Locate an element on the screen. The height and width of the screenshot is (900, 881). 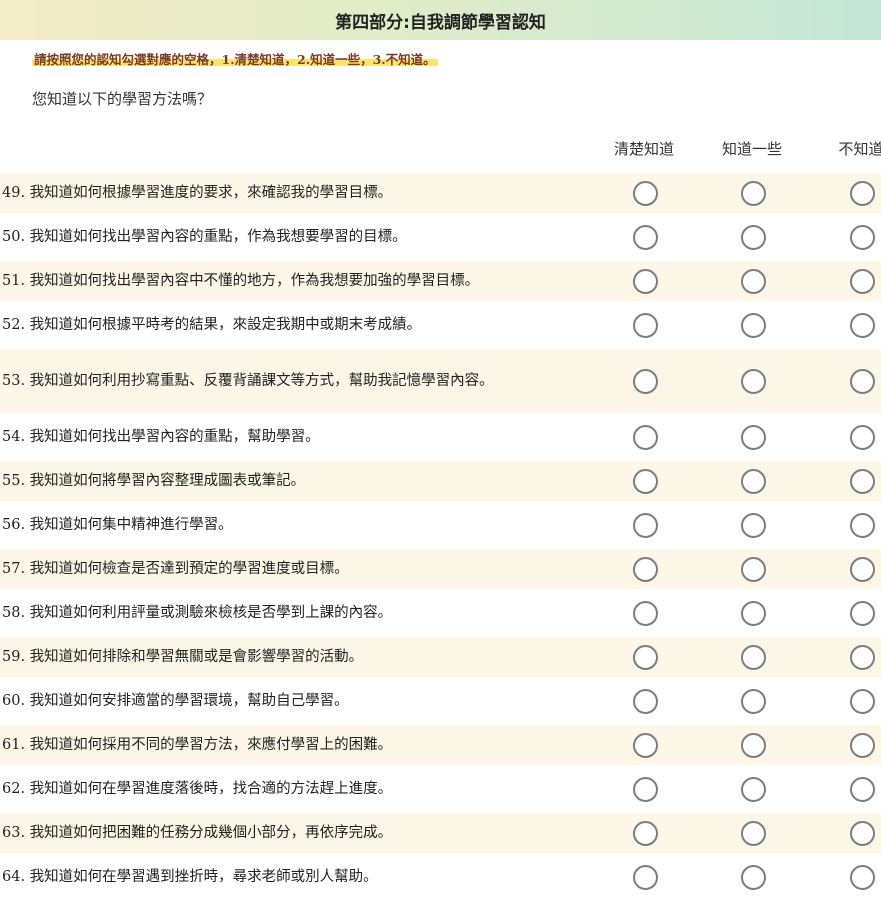
question-text: 63. 我知道如何把困難的任務分成幾個小部分，再依序完成。 is located at coordinates (197, 833).